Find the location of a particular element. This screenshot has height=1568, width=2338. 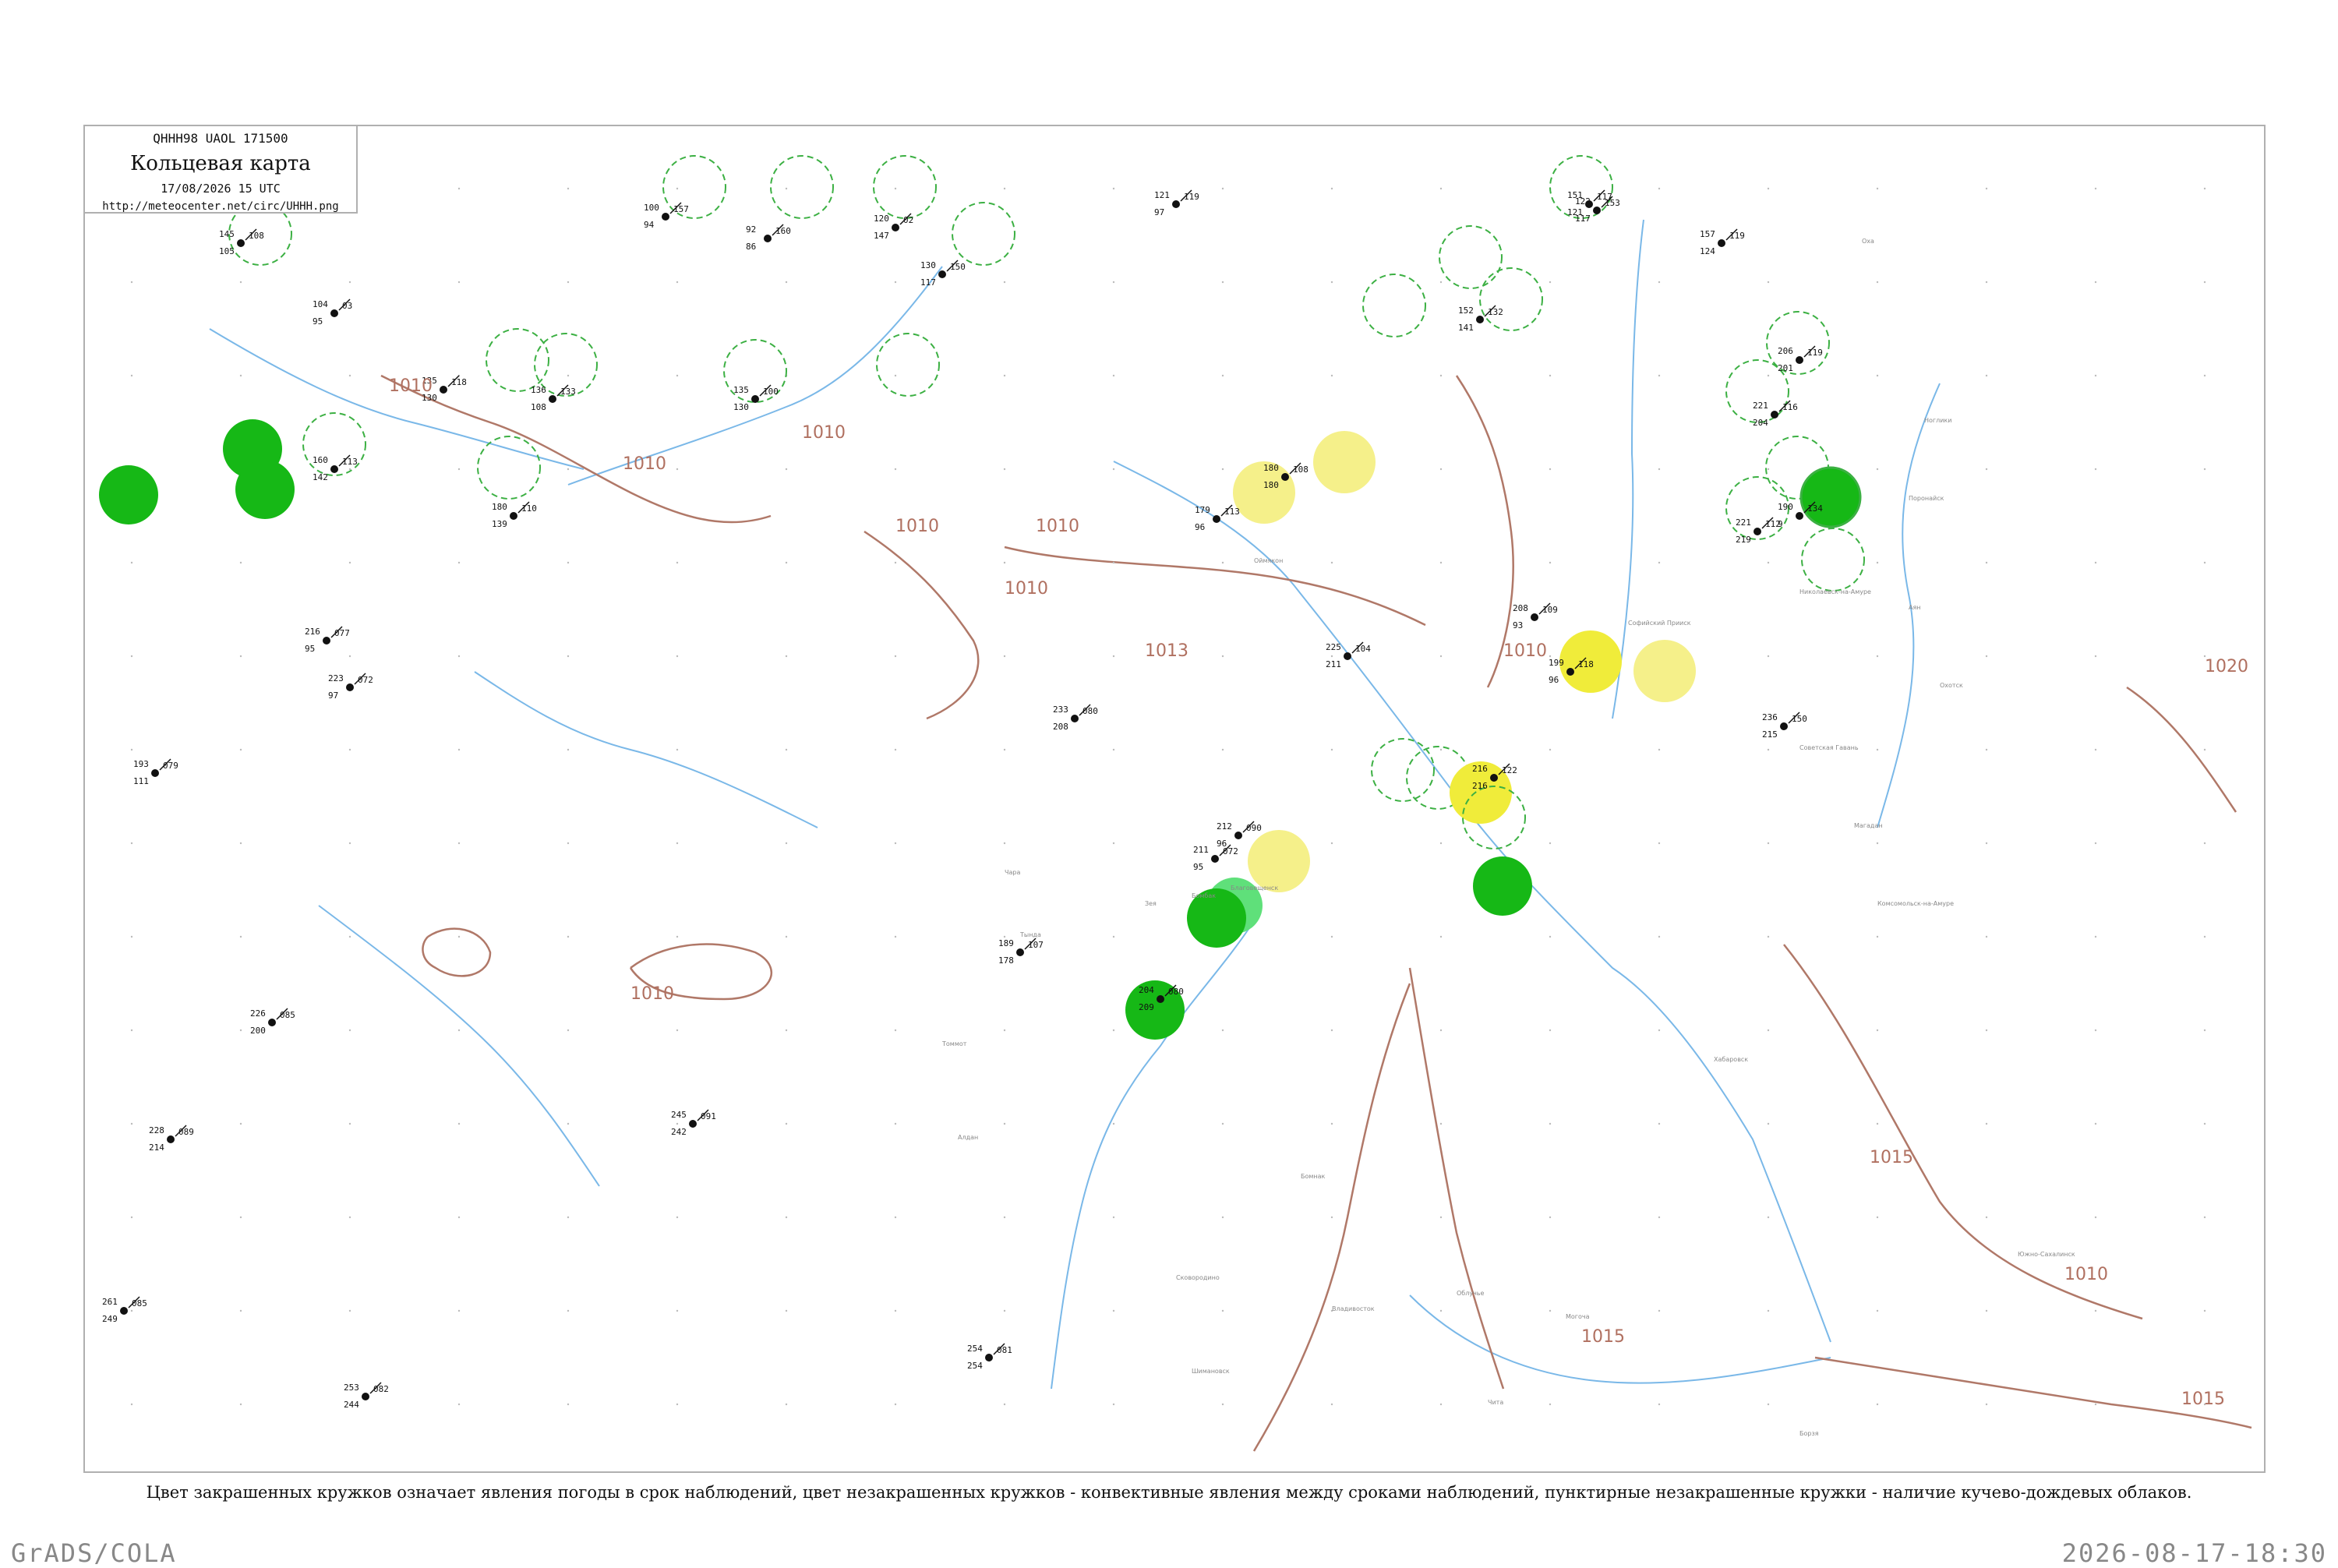

station-name-label: Зея is located at coordinates (1151, 903).